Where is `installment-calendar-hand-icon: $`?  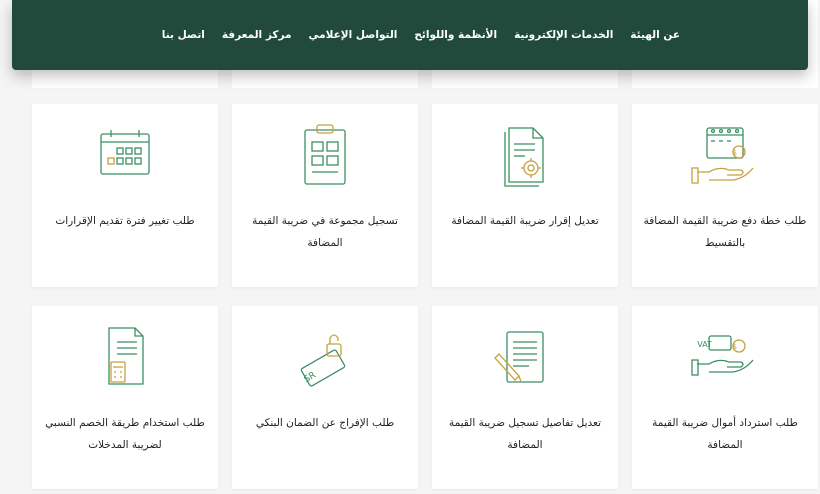 installment-calendar-hand-icon: $ is located at coordinates (725, 155).